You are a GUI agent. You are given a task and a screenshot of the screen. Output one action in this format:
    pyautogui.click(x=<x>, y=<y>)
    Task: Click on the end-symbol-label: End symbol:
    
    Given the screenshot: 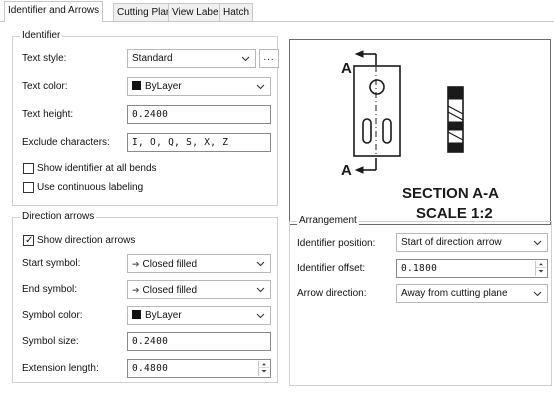 What is the action you would take?
    pyautogui.click(x=50, y=289)
    